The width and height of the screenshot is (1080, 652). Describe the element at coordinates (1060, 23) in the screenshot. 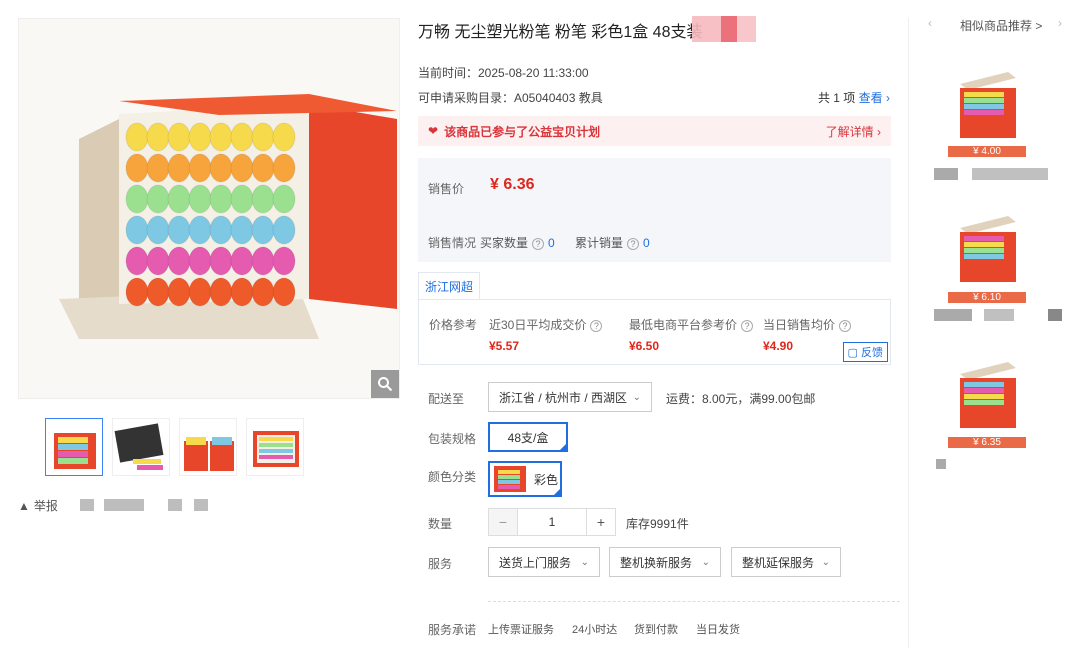

I see `next-icon: ›` at that location.